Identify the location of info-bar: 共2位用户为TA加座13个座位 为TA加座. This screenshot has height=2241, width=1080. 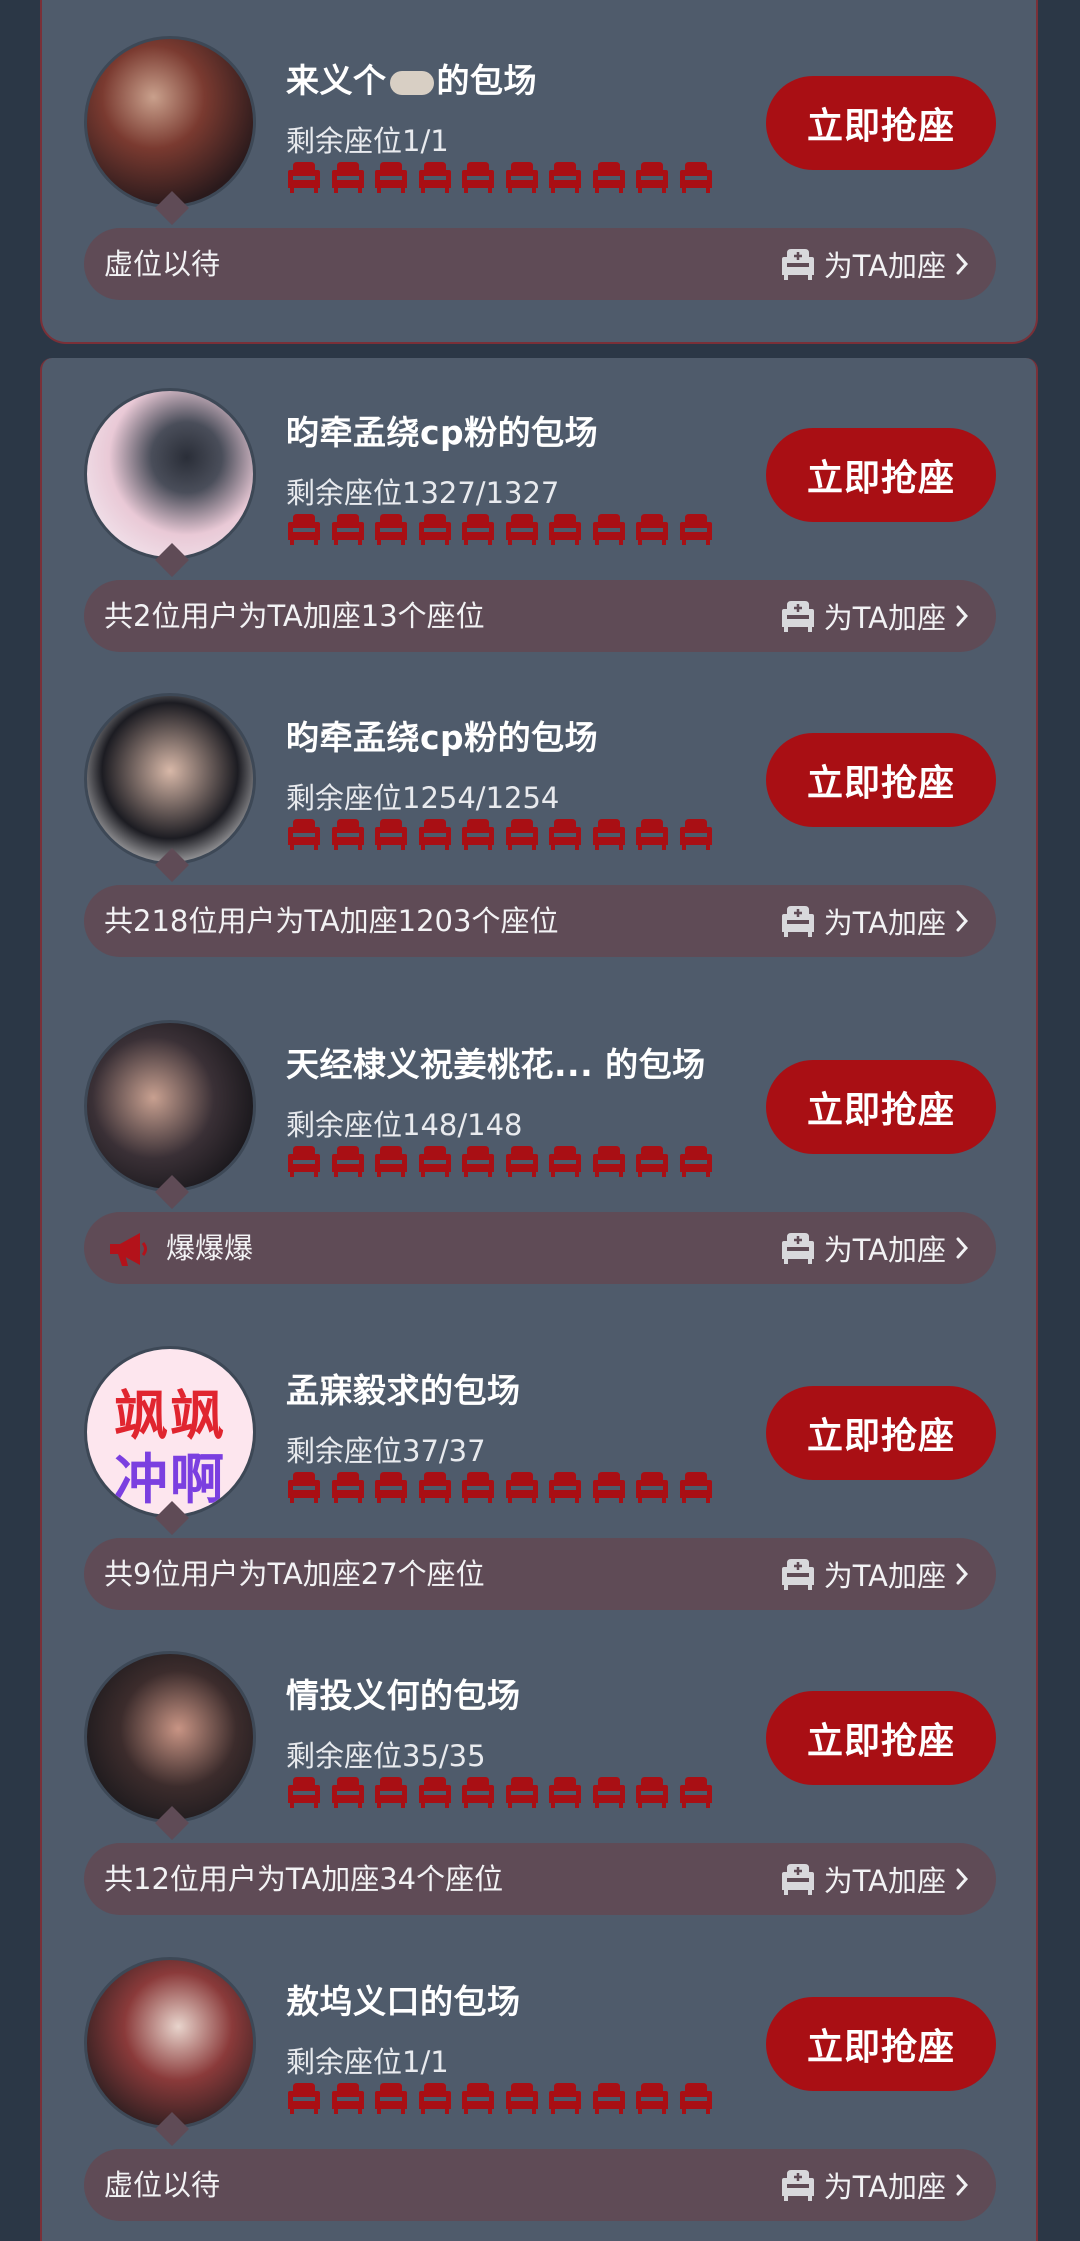
(540, 616).